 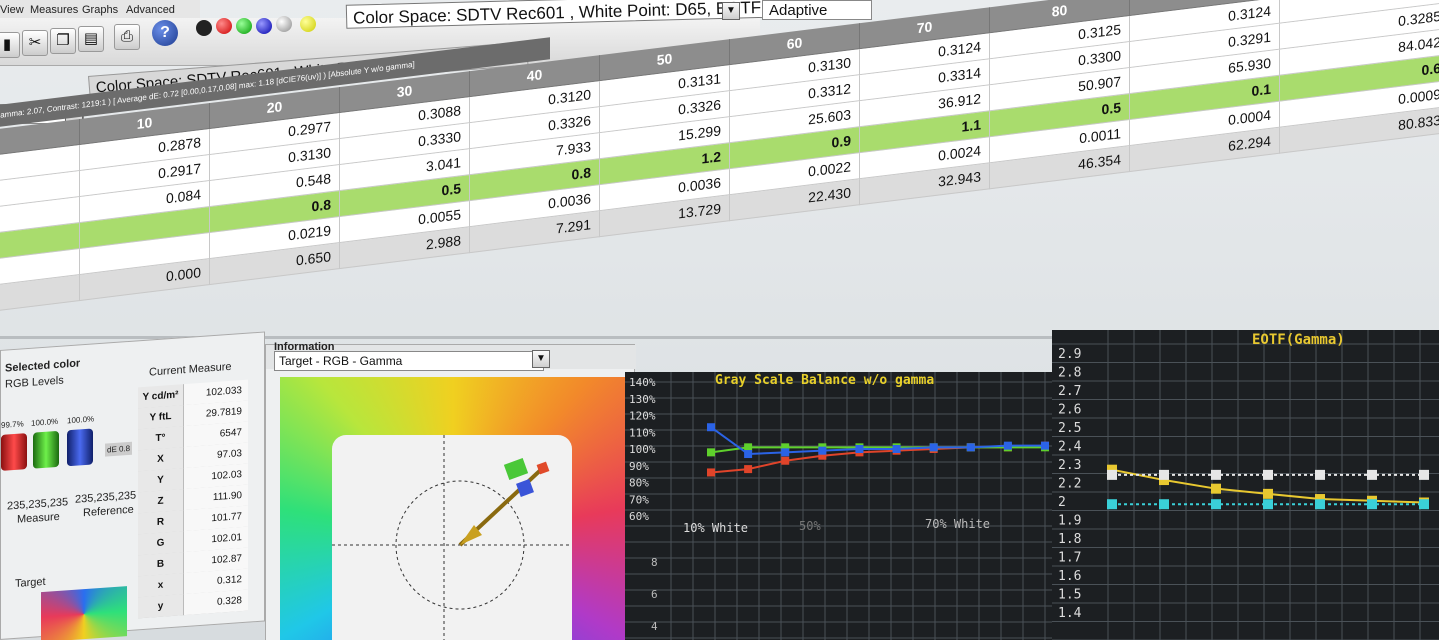 I want to click on info-dropdown-chevron-icon: ▼, so click(x=731, y=11).